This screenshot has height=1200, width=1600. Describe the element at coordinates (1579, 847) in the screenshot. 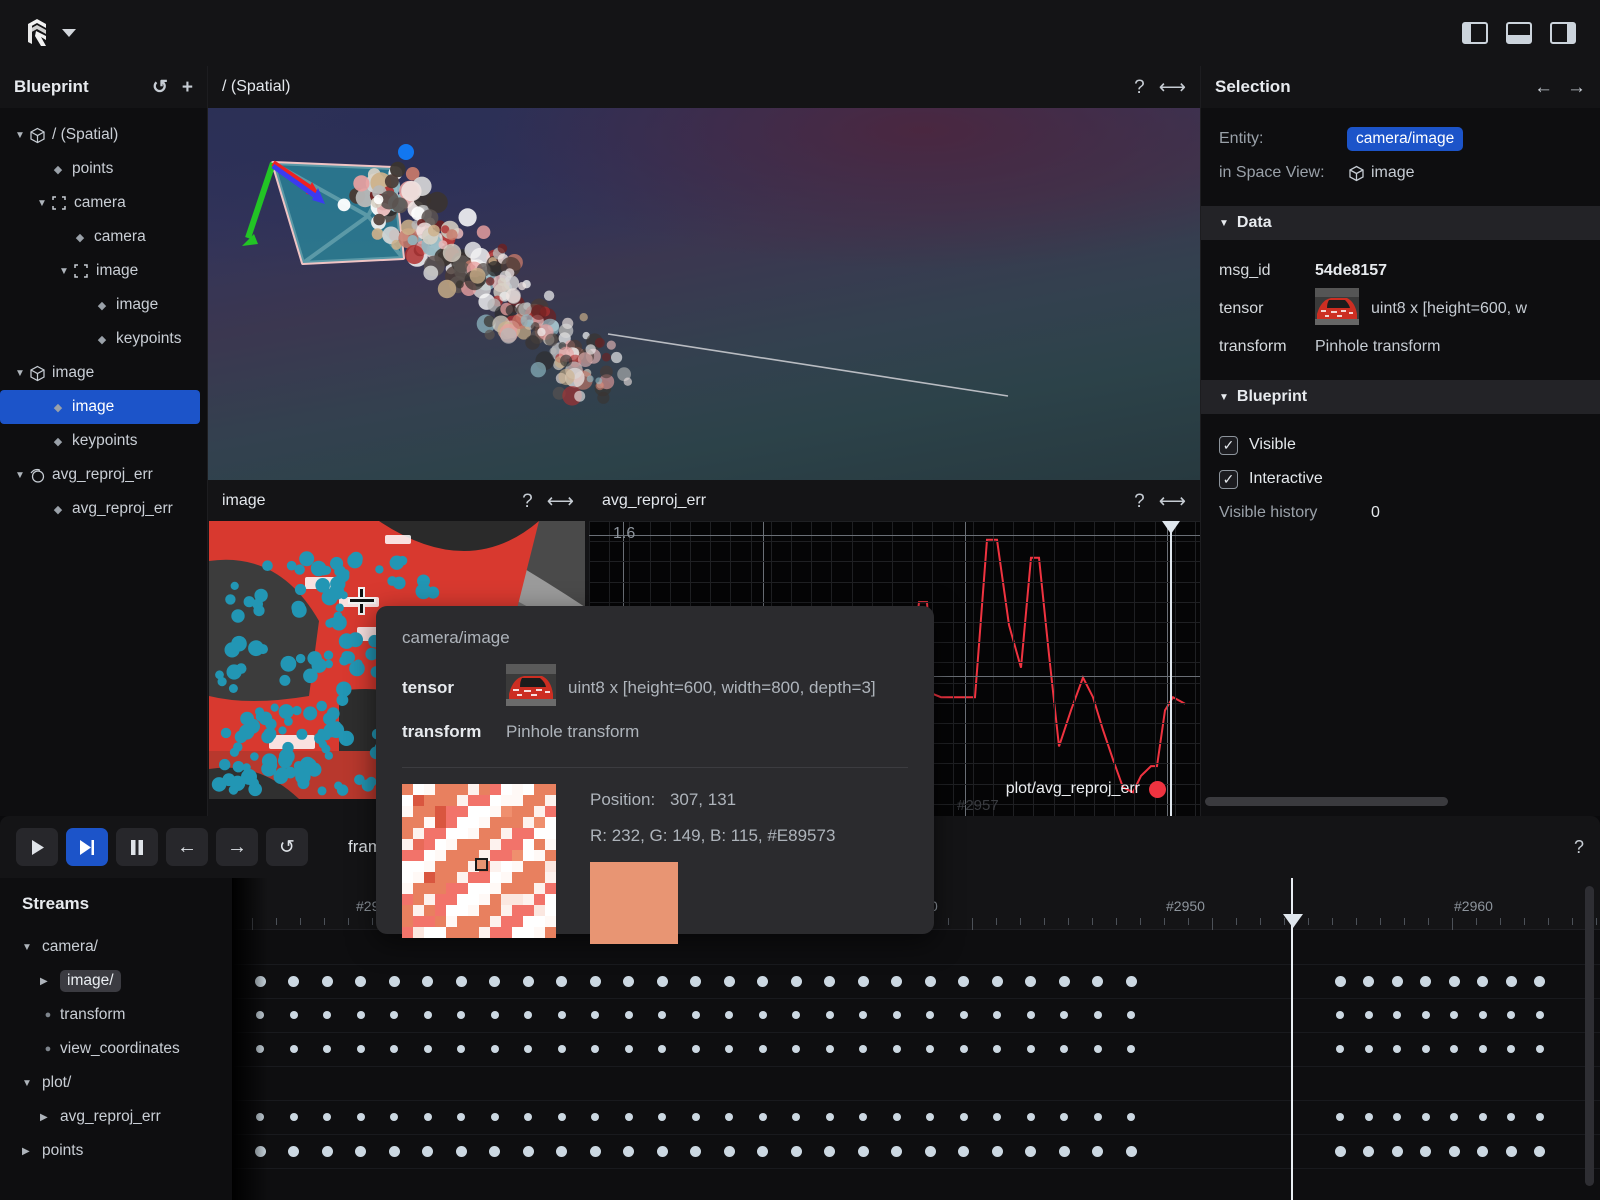

I see `question-icon: ?` at that location.